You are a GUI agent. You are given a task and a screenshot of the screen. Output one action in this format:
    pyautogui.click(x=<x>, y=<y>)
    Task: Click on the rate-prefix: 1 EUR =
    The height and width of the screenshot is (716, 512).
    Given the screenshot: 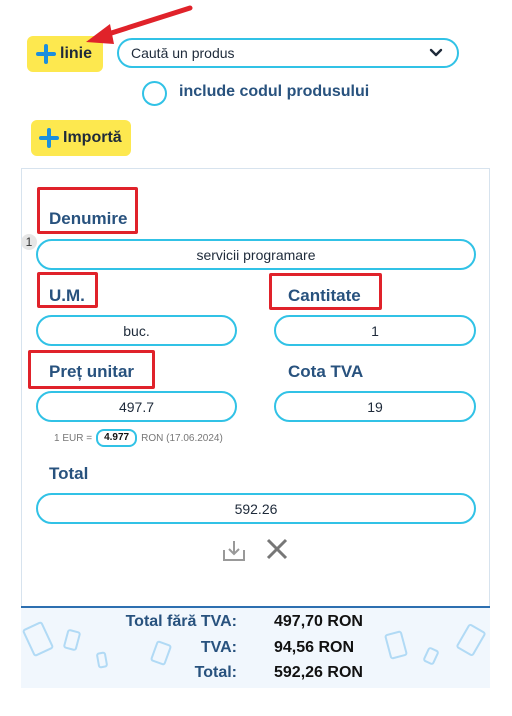 What is the action you would take?
    pyautogui.click(x=73, y=438)
    